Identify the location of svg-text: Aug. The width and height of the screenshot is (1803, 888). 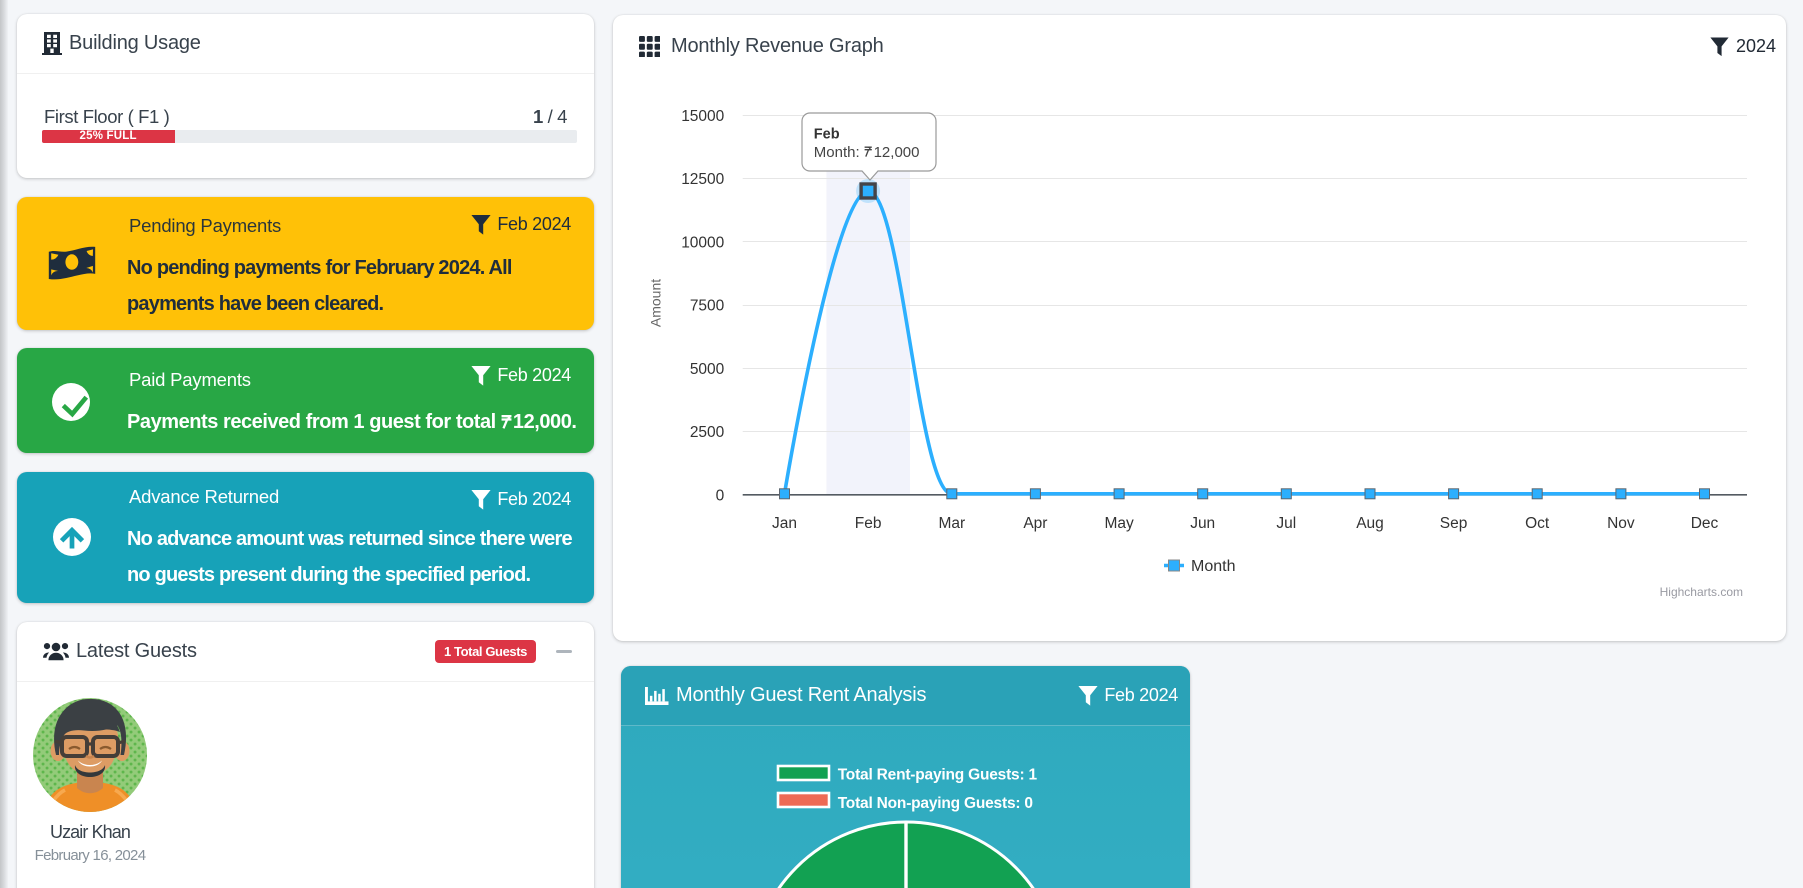
(1370, 523).